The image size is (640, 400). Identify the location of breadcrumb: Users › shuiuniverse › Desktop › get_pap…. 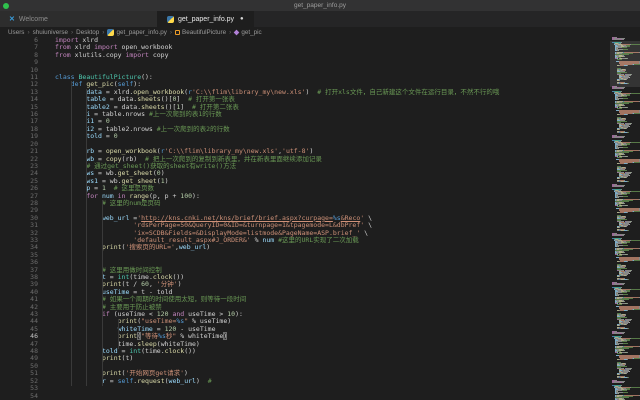
(320, 32).